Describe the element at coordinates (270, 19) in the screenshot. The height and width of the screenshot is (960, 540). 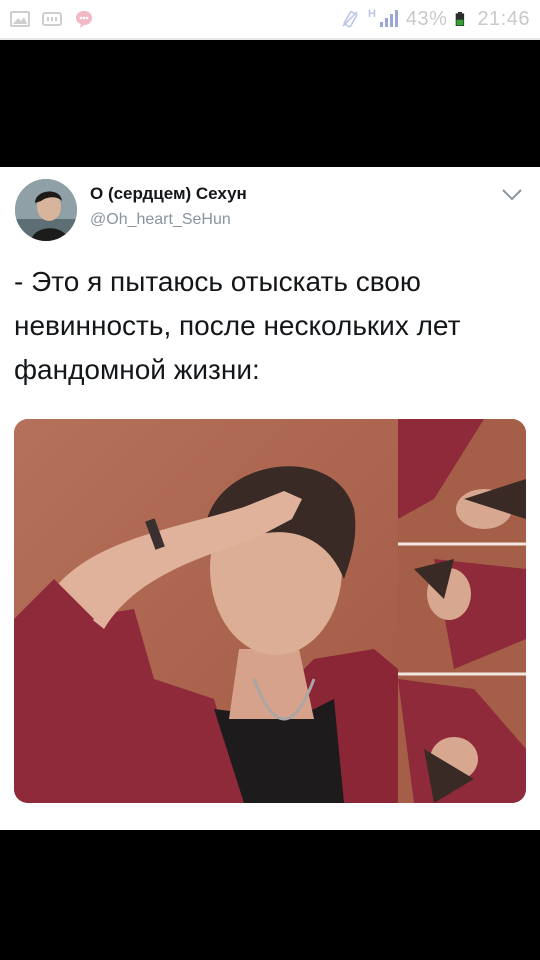
I see `status-bar: H 43% 21:46` at that location.